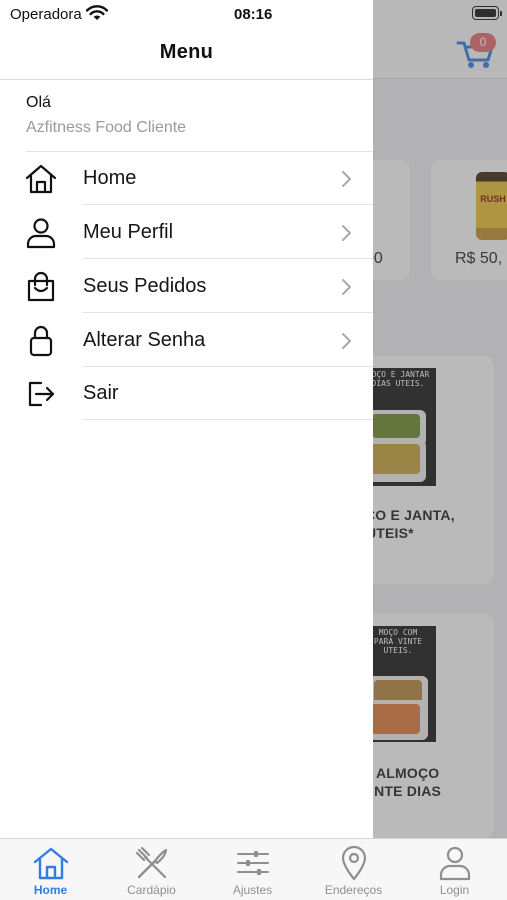 The height and width of the screenshot is (900, 507). I want to click on tab-label: Login, so click(454, 890).